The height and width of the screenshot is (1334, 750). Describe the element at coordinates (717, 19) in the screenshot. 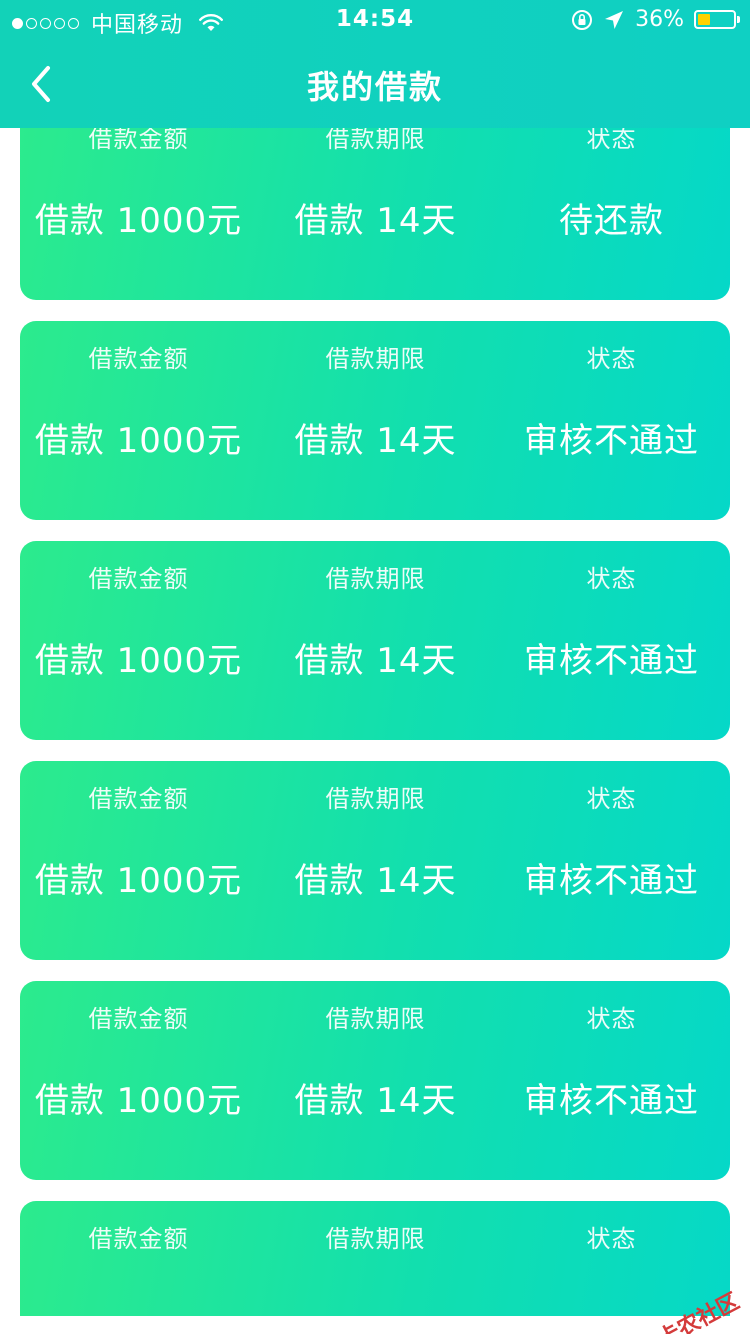

I see `battery-icon` at that location.